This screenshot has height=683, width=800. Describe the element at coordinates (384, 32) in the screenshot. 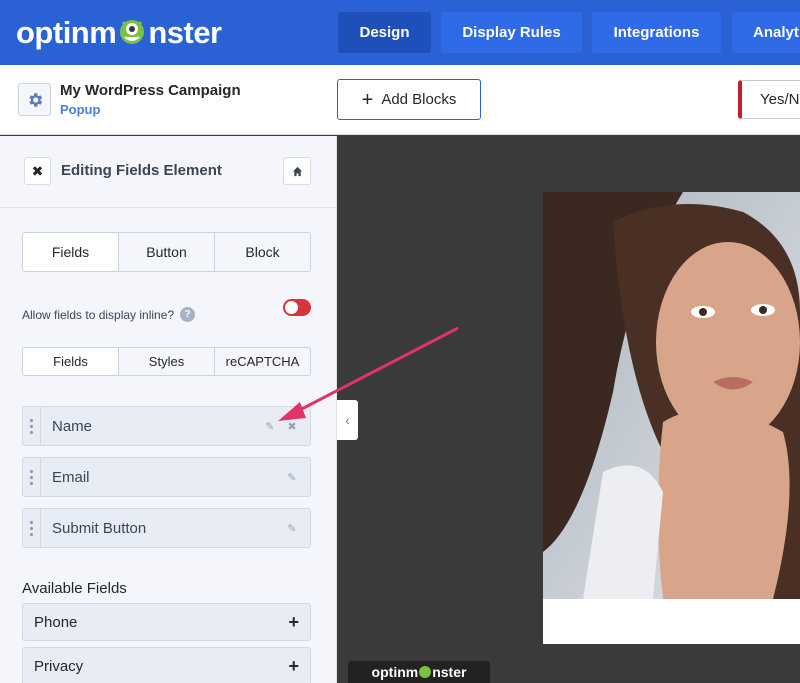

I see `tab-design: Design` at that location.